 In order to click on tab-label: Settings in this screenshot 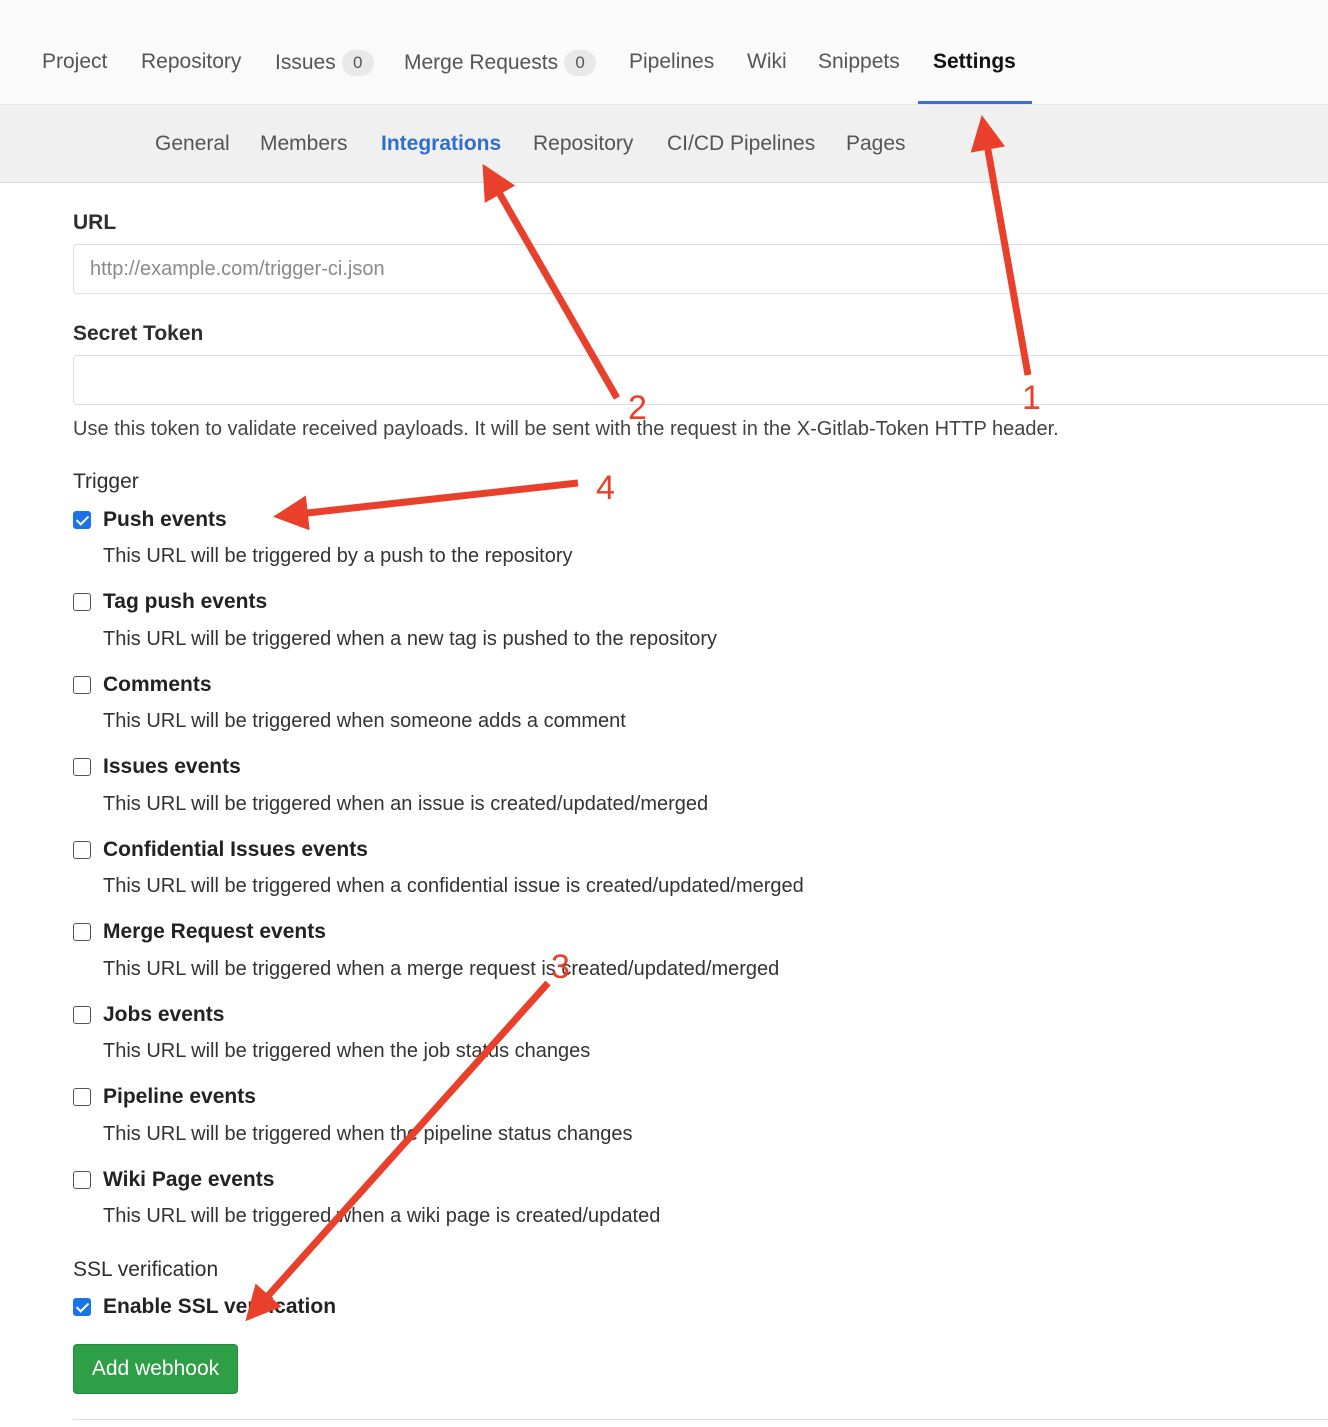, I will do `click(974, 61)`.